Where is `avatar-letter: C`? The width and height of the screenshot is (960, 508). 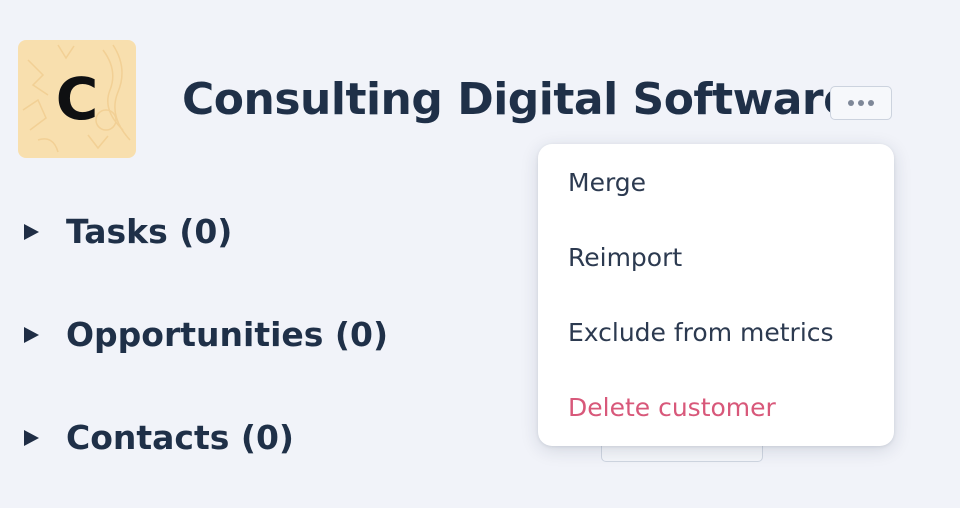 avatar-letter: C is located at coordinates (77, 99).